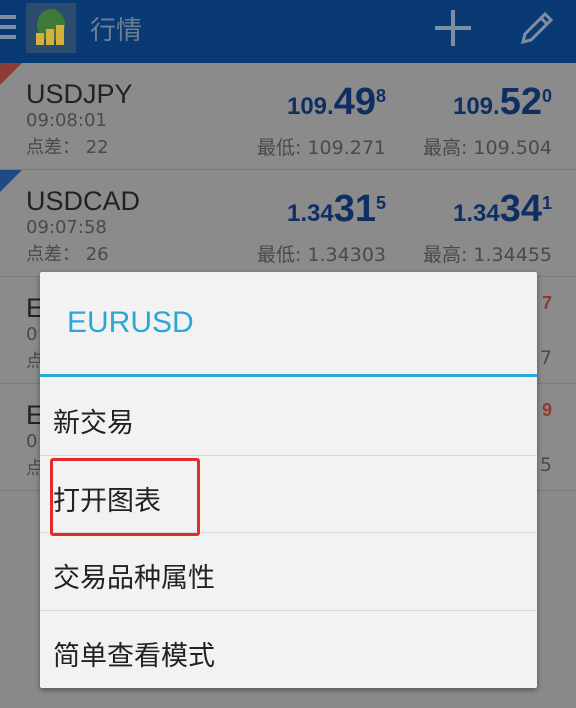  What do you see at coordinates (545, 358) in the screenshot?
I see `high-price: 7` at bounding box center [545, 358].